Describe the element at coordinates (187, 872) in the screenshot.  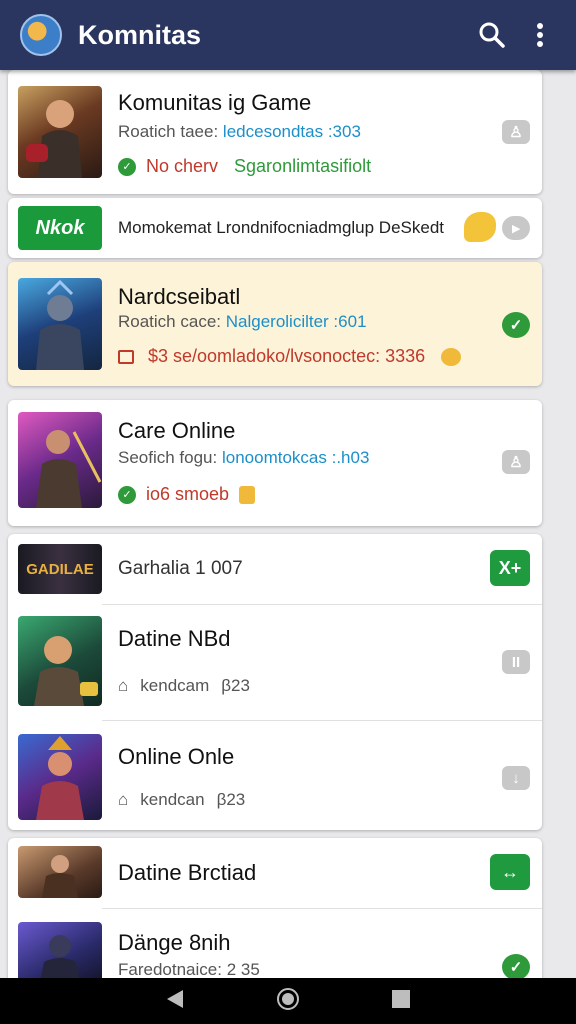
I see `list-item-title: Datine Brctiad` at that location.